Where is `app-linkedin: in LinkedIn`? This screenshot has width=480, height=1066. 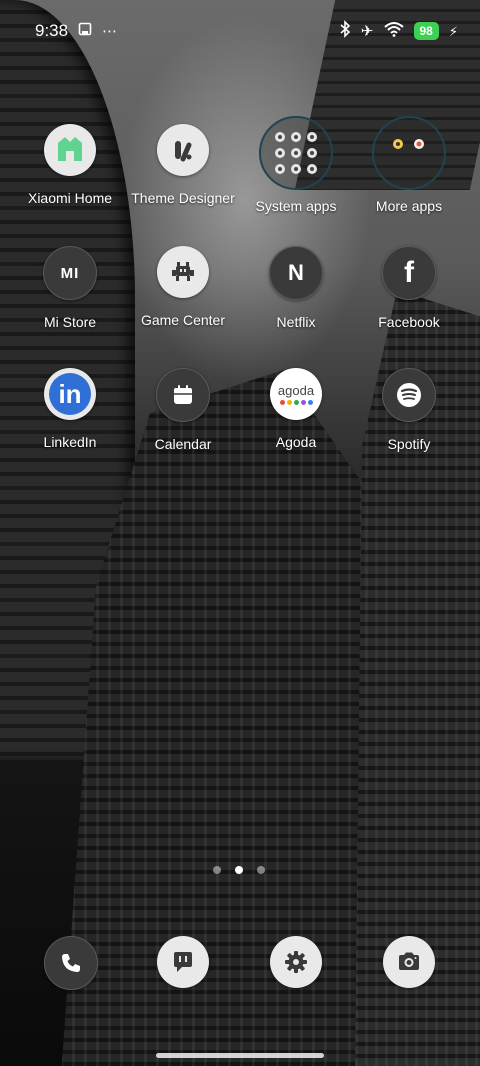 app-linkedin: in LinkedIn is located at coordinates (70, 409).